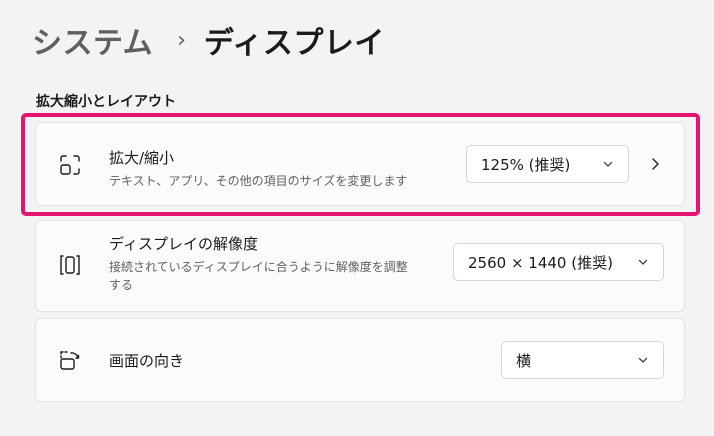  What do you see at coordinates (142, 158) in the screenshot?
I see `scale-title: 拡大/縮小` at bounding box center [142, 158].